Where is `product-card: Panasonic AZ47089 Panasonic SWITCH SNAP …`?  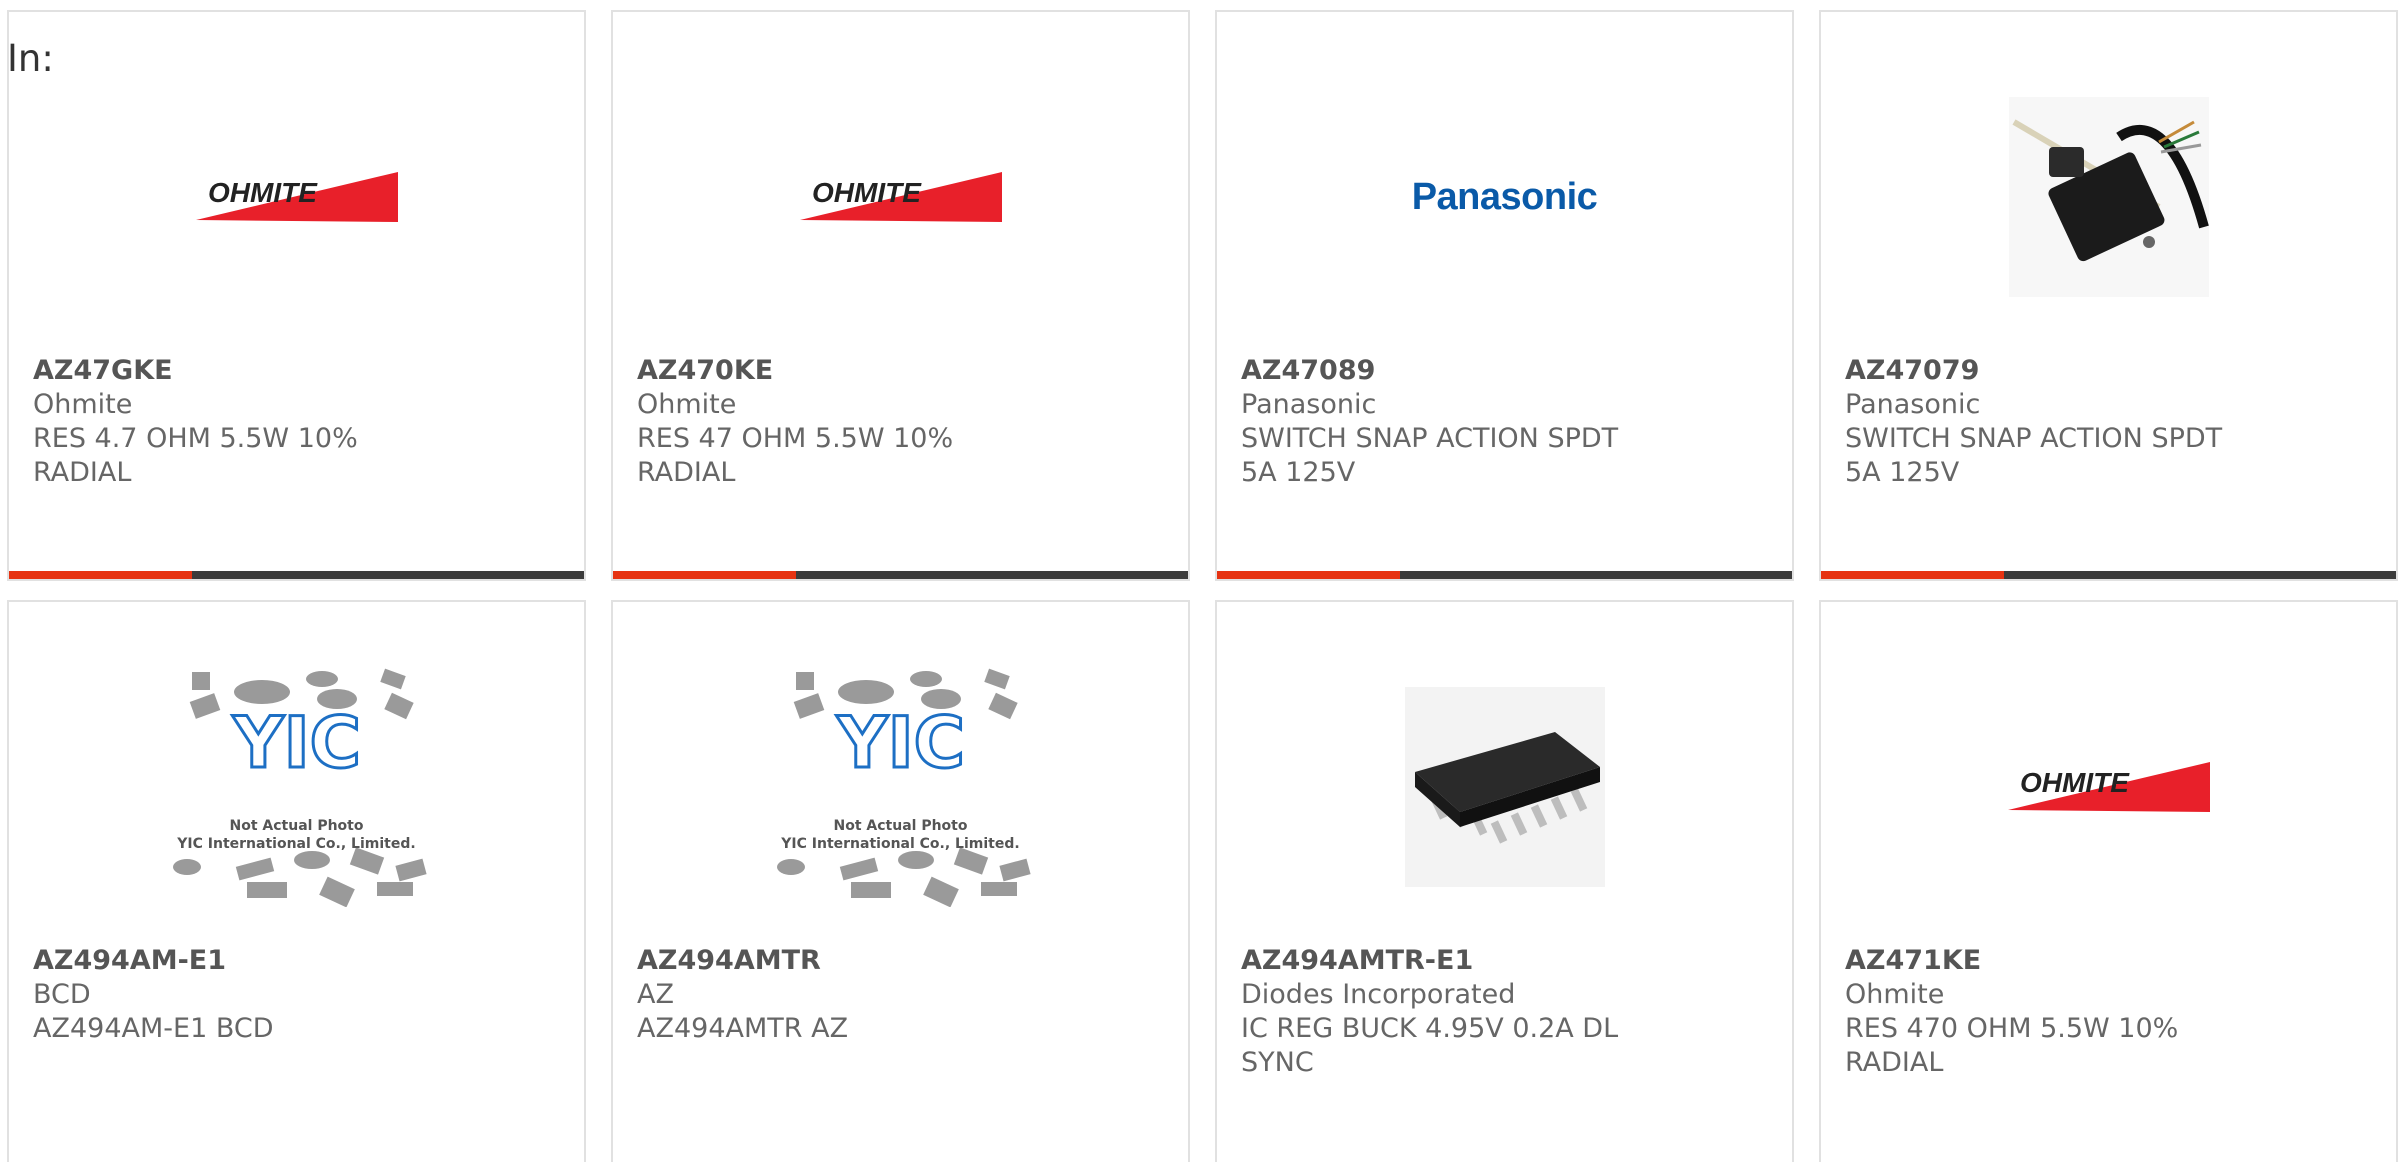 product-card: Panasonic AZ47089 Panasonic SWITCH SNAP … is located at coordinates (1504, 295).